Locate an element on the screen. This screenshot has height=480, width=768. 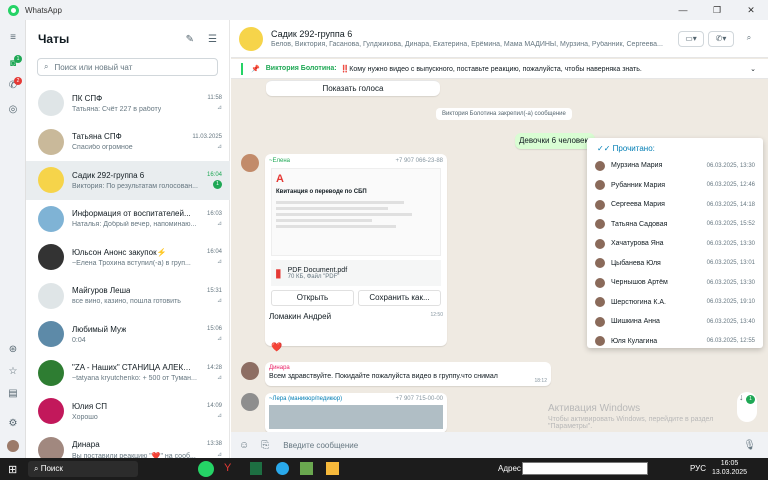
chat-item: ПК СПФ 11:58 Татьяна: Счёт 227 в работу ⊿ is located at coordinates (128, 103).